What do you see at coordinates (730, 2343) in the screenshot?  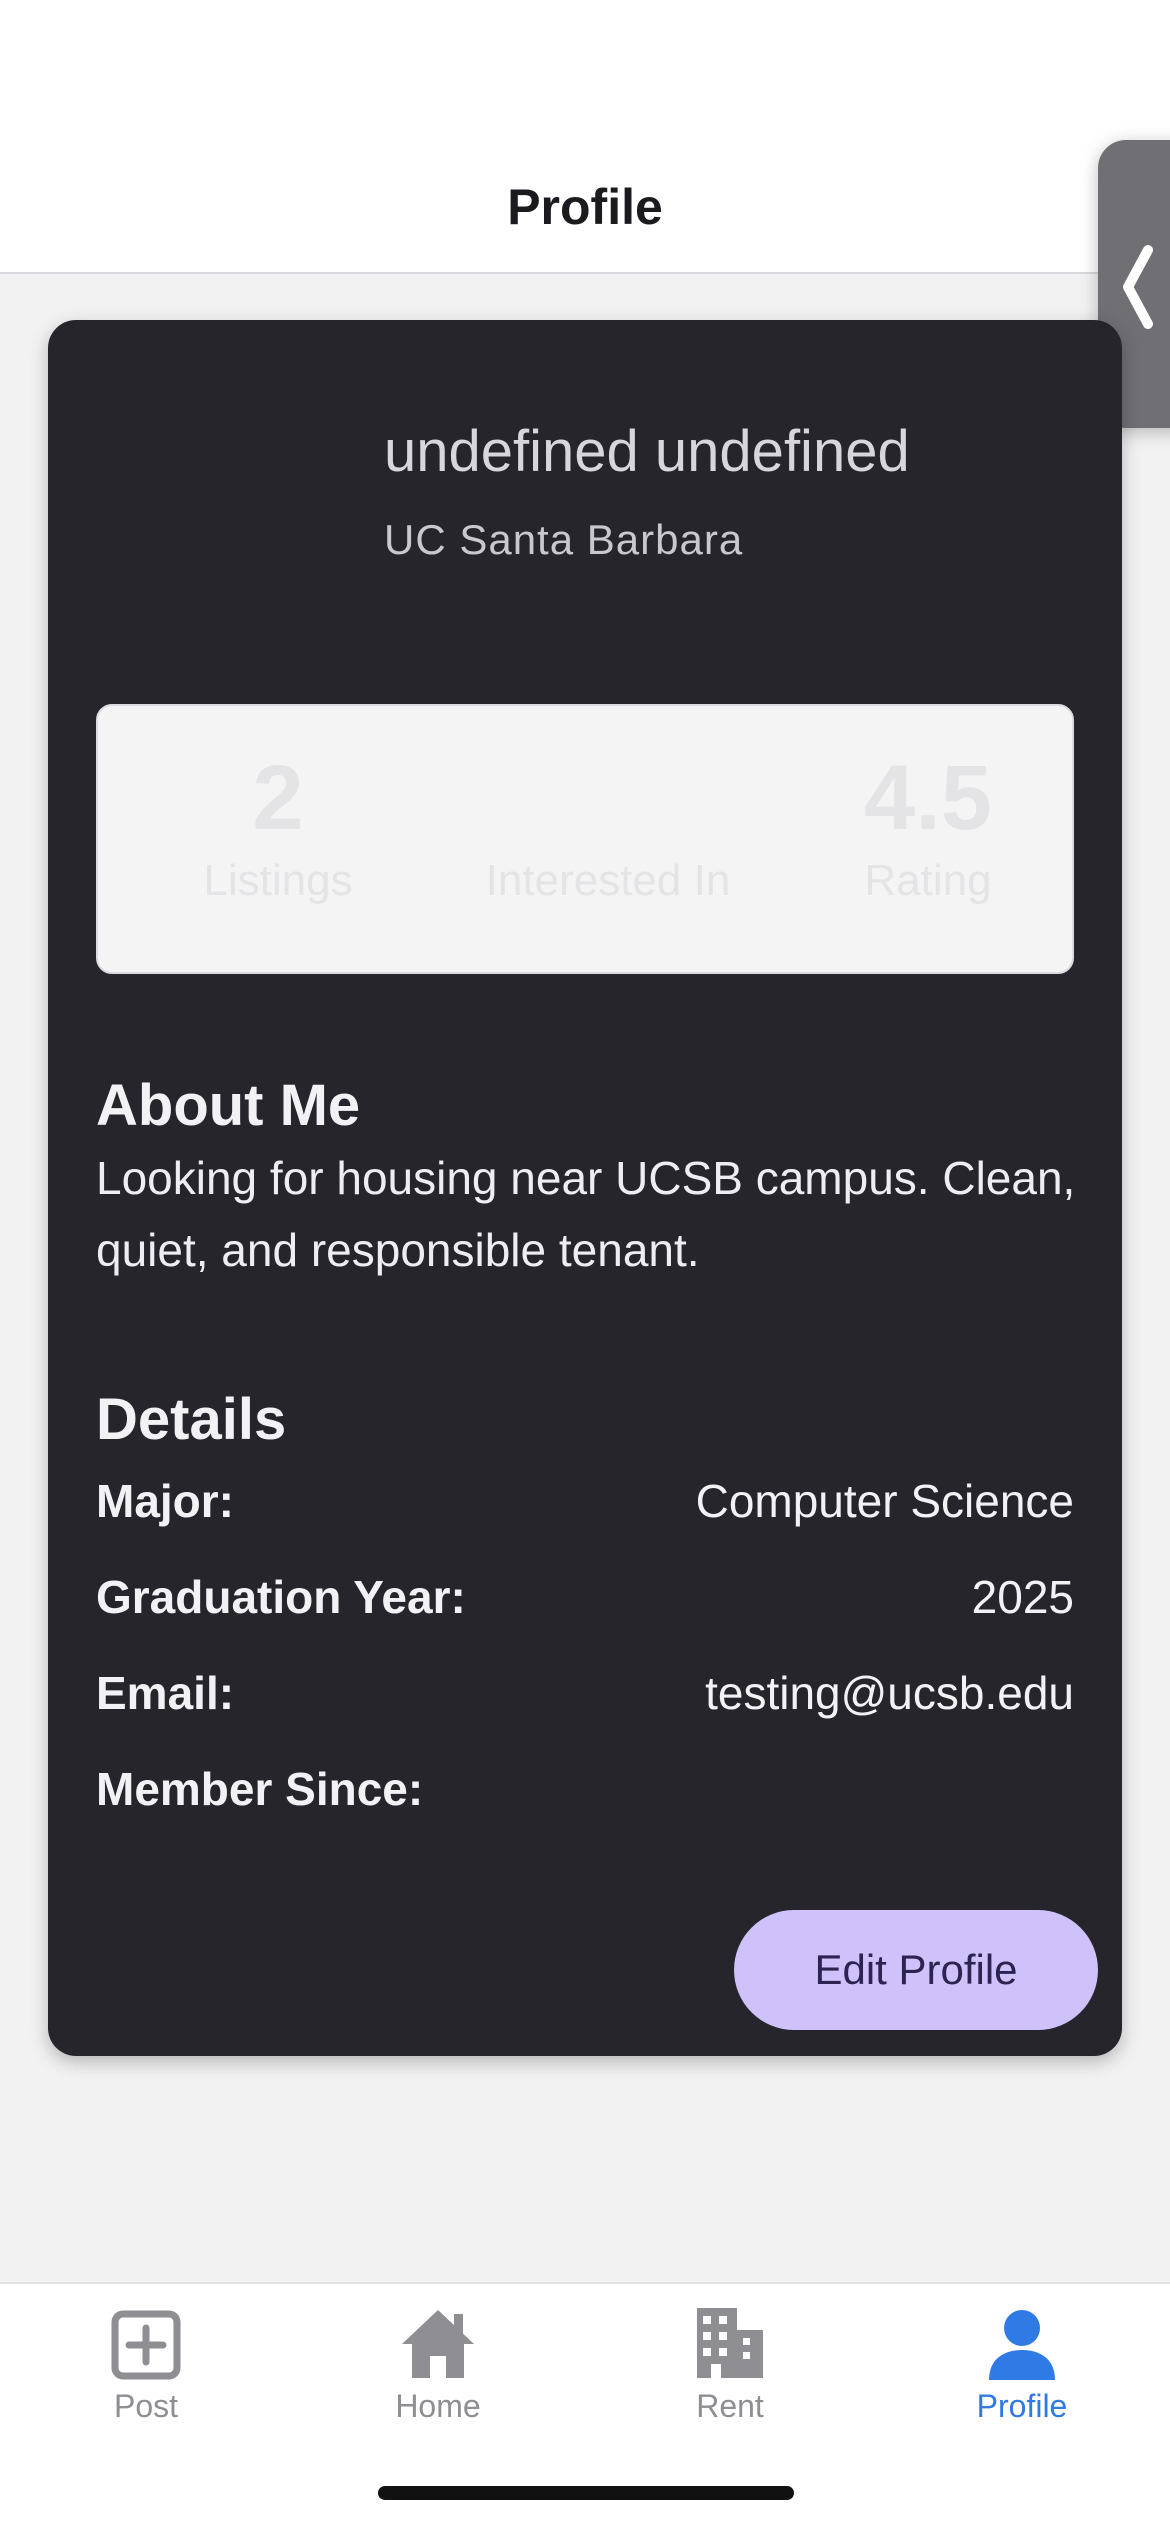 I see `building-icon` at bounding box center [730, 2343].